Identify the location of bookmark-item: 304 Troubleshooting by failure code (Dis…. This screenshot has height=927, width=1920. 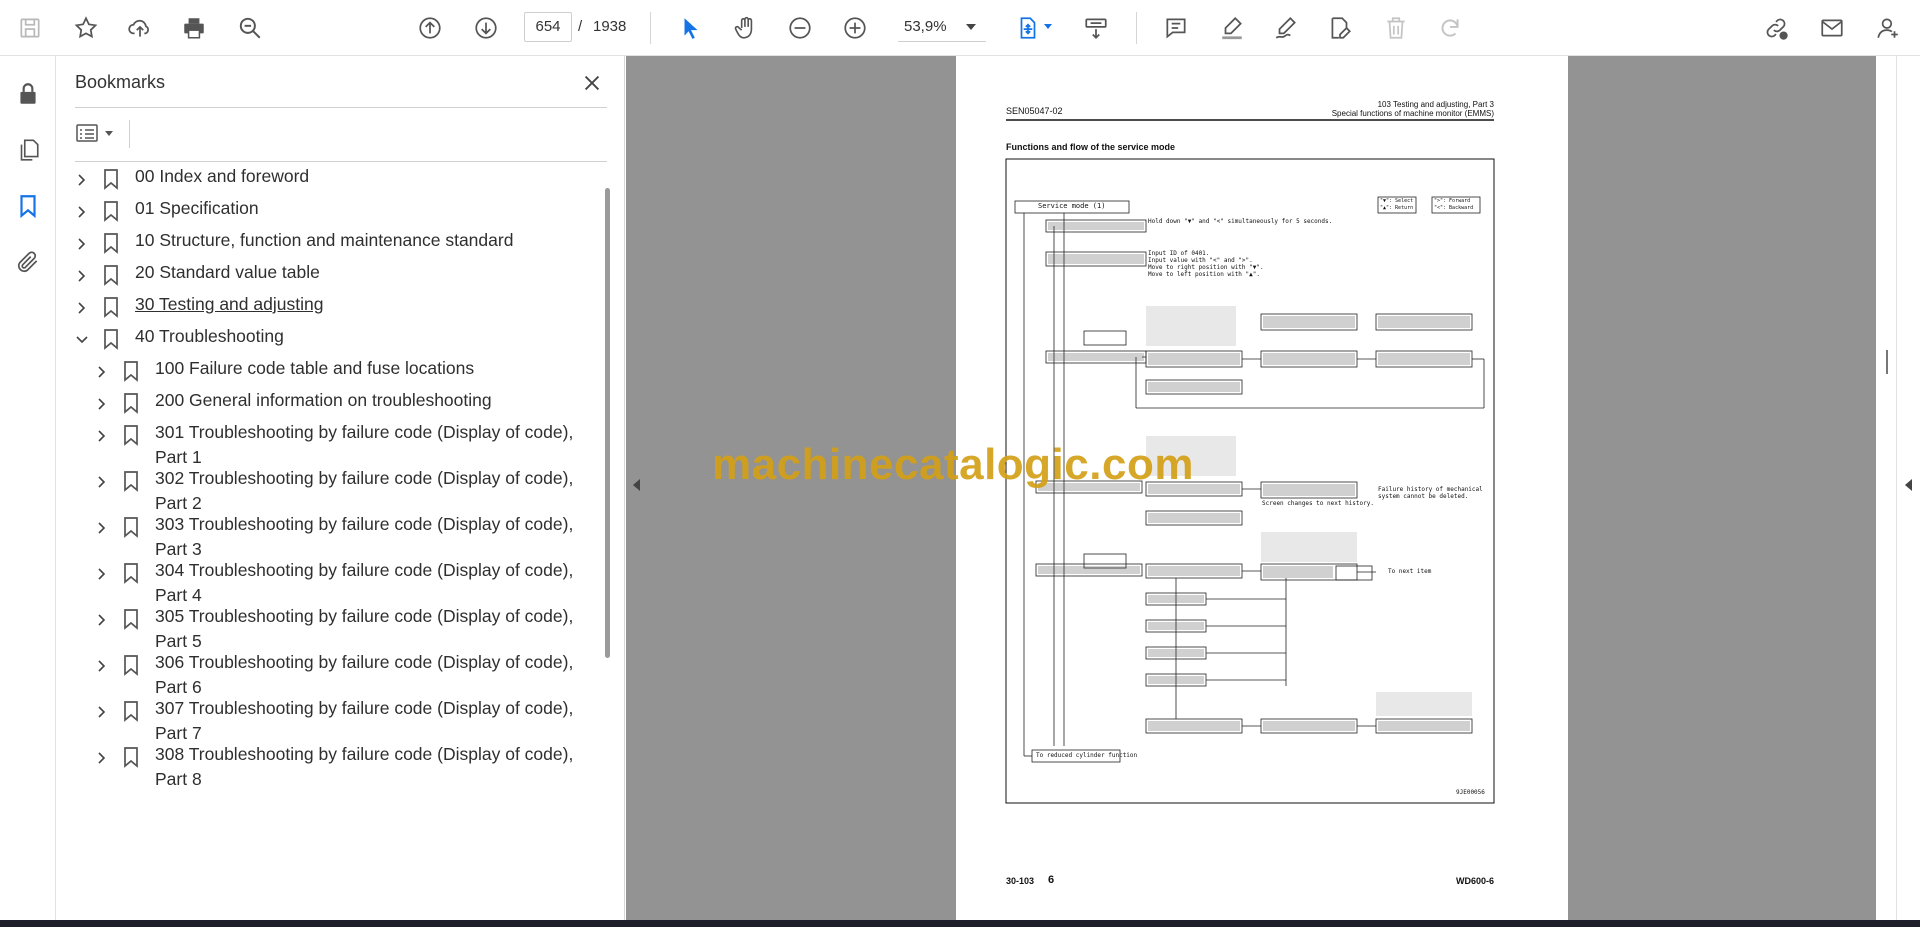
(327, 582).